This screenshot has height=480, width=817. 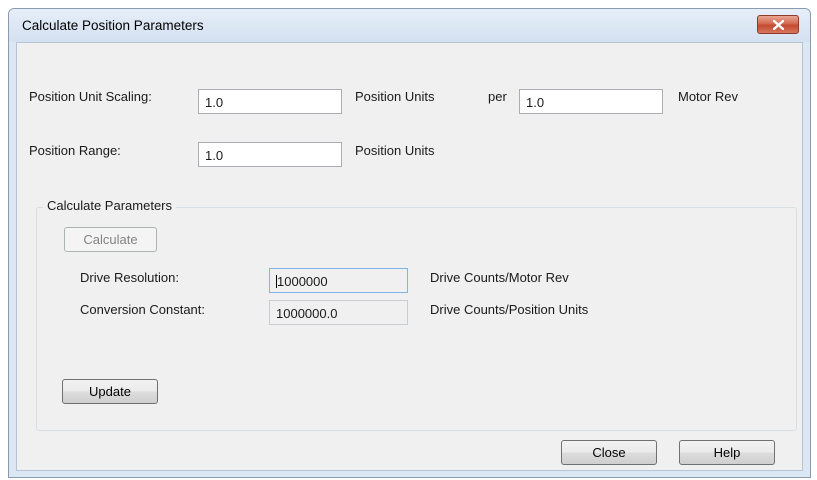 What do you see at coordinates (90, 96) in the screenshot?
I see `position-unit-scaling-label: Position Unit Scaling:` at bounding box center [90, 96].